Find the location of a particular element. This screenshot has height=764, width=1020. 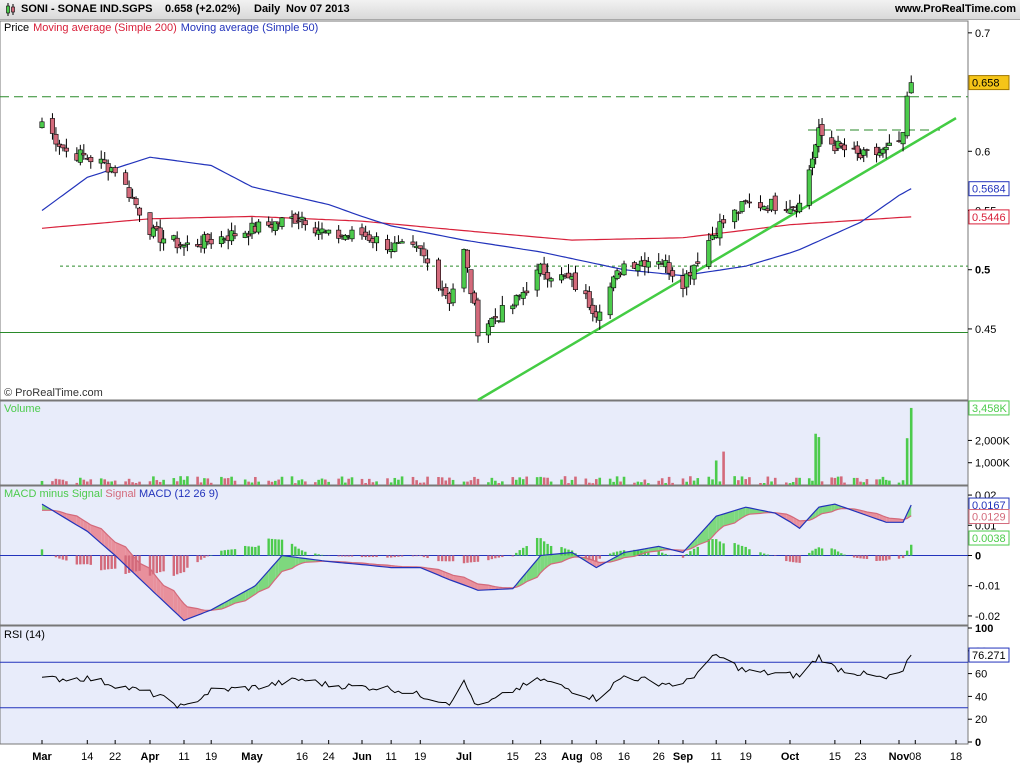

x-tick-label: 19 is located at coordinates (746, 757).